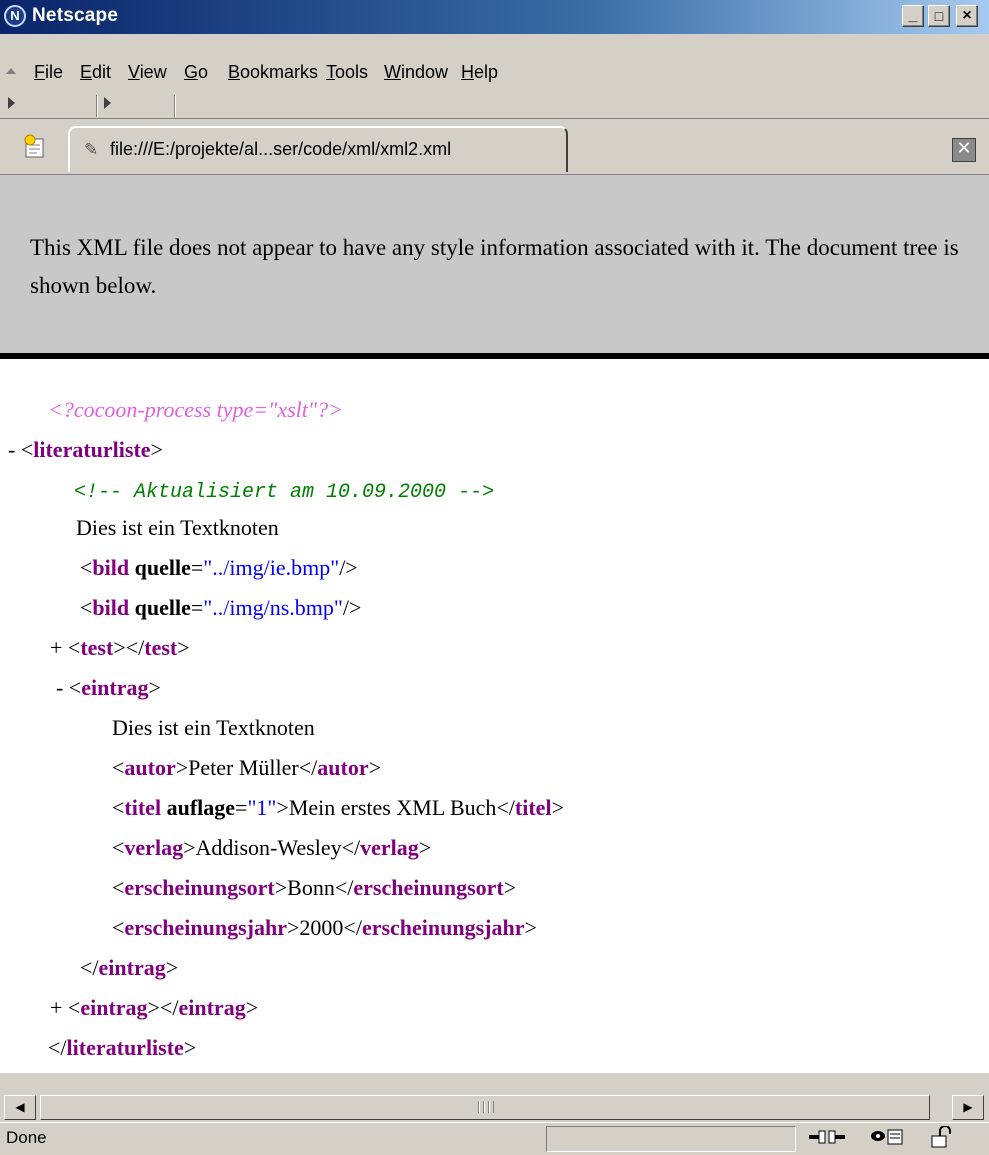 This screenshot has width=989, height=1155. What do you see at coordinates (122, 1047) in the screenshot?
I see `tree-node-literaturliste-close: </literaturliste>` at bounding box center [122, 1047].